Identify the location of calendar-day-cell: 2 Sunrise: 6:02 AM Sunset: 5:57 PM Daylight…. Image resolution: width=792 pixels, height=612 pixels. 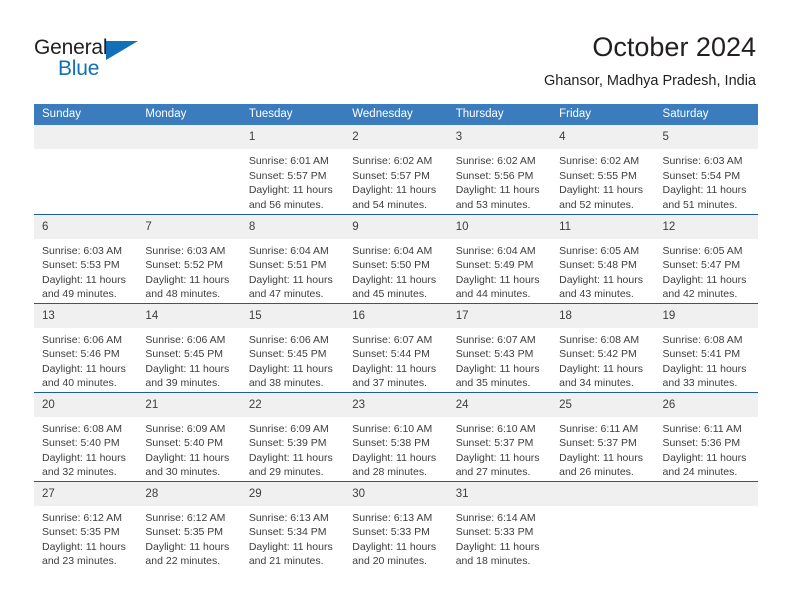
(396, 169).